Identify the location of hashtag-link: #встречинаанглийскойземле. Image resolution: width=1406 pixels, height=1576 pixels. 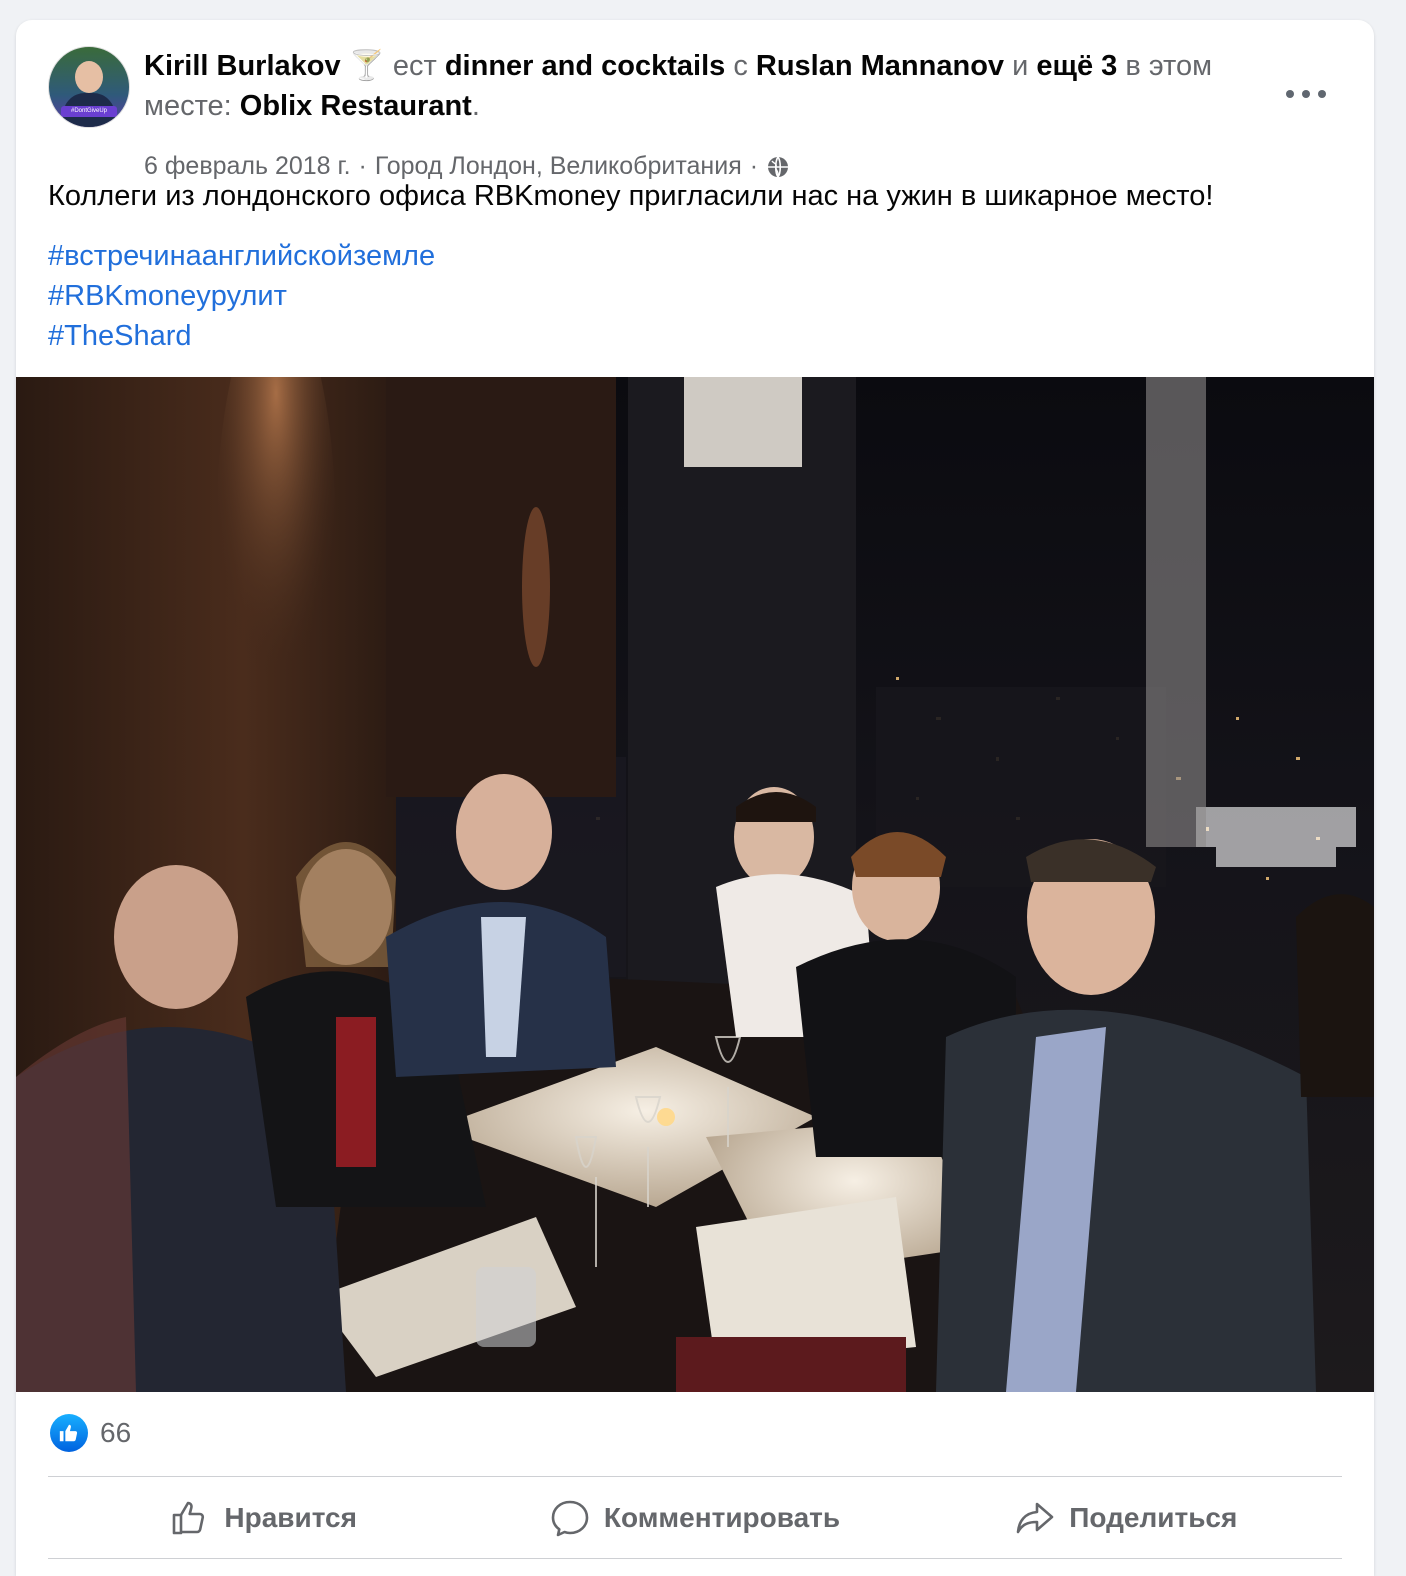
(241, 256).